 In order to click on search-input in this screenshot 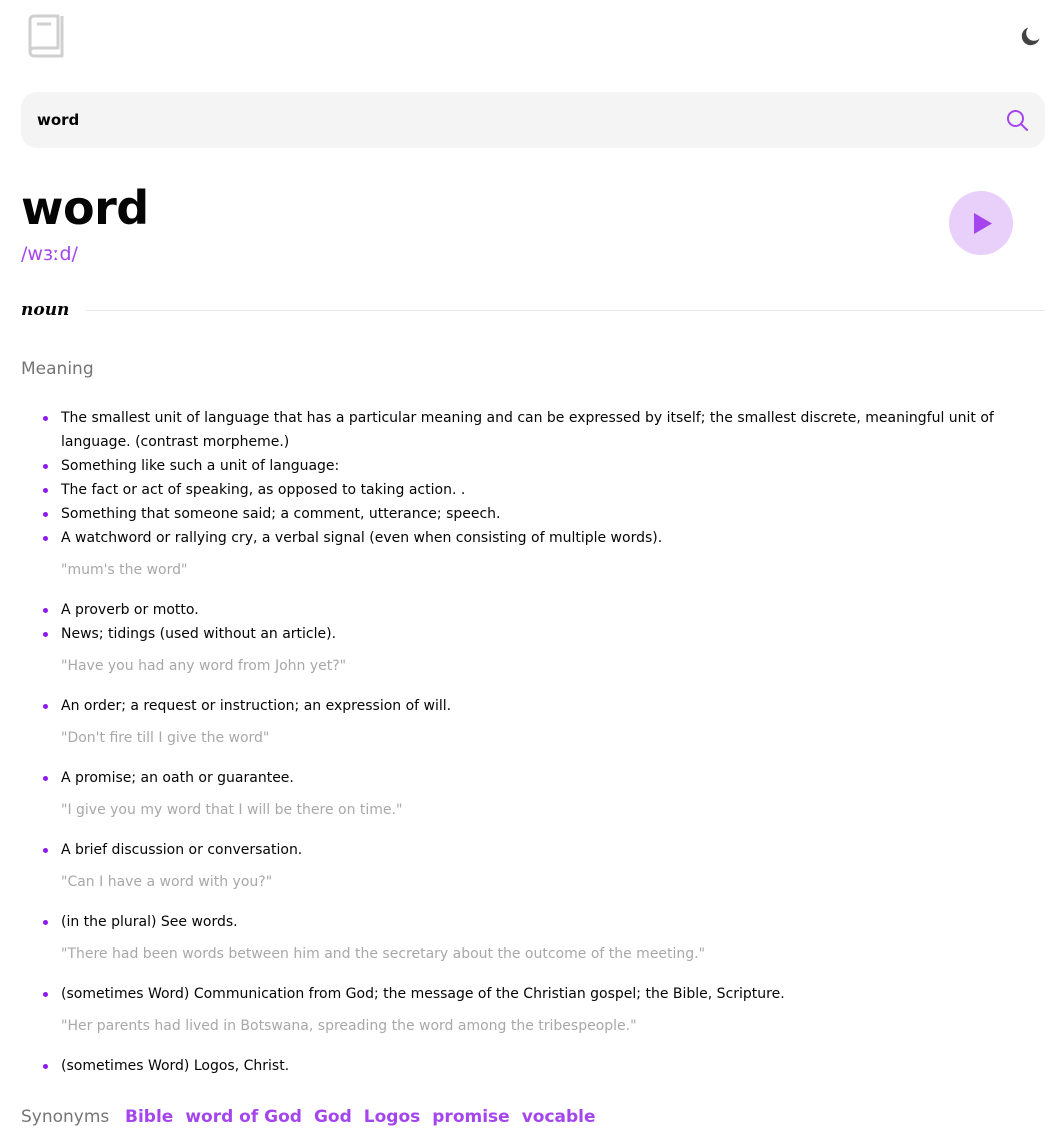, I will do `click(507, 120)`.